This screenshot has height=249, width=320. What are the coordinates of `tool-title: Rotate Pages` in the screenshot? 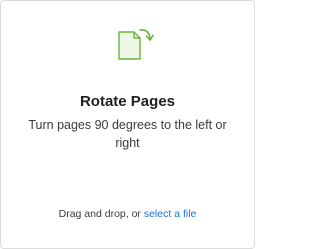 It's located at (127, 101).